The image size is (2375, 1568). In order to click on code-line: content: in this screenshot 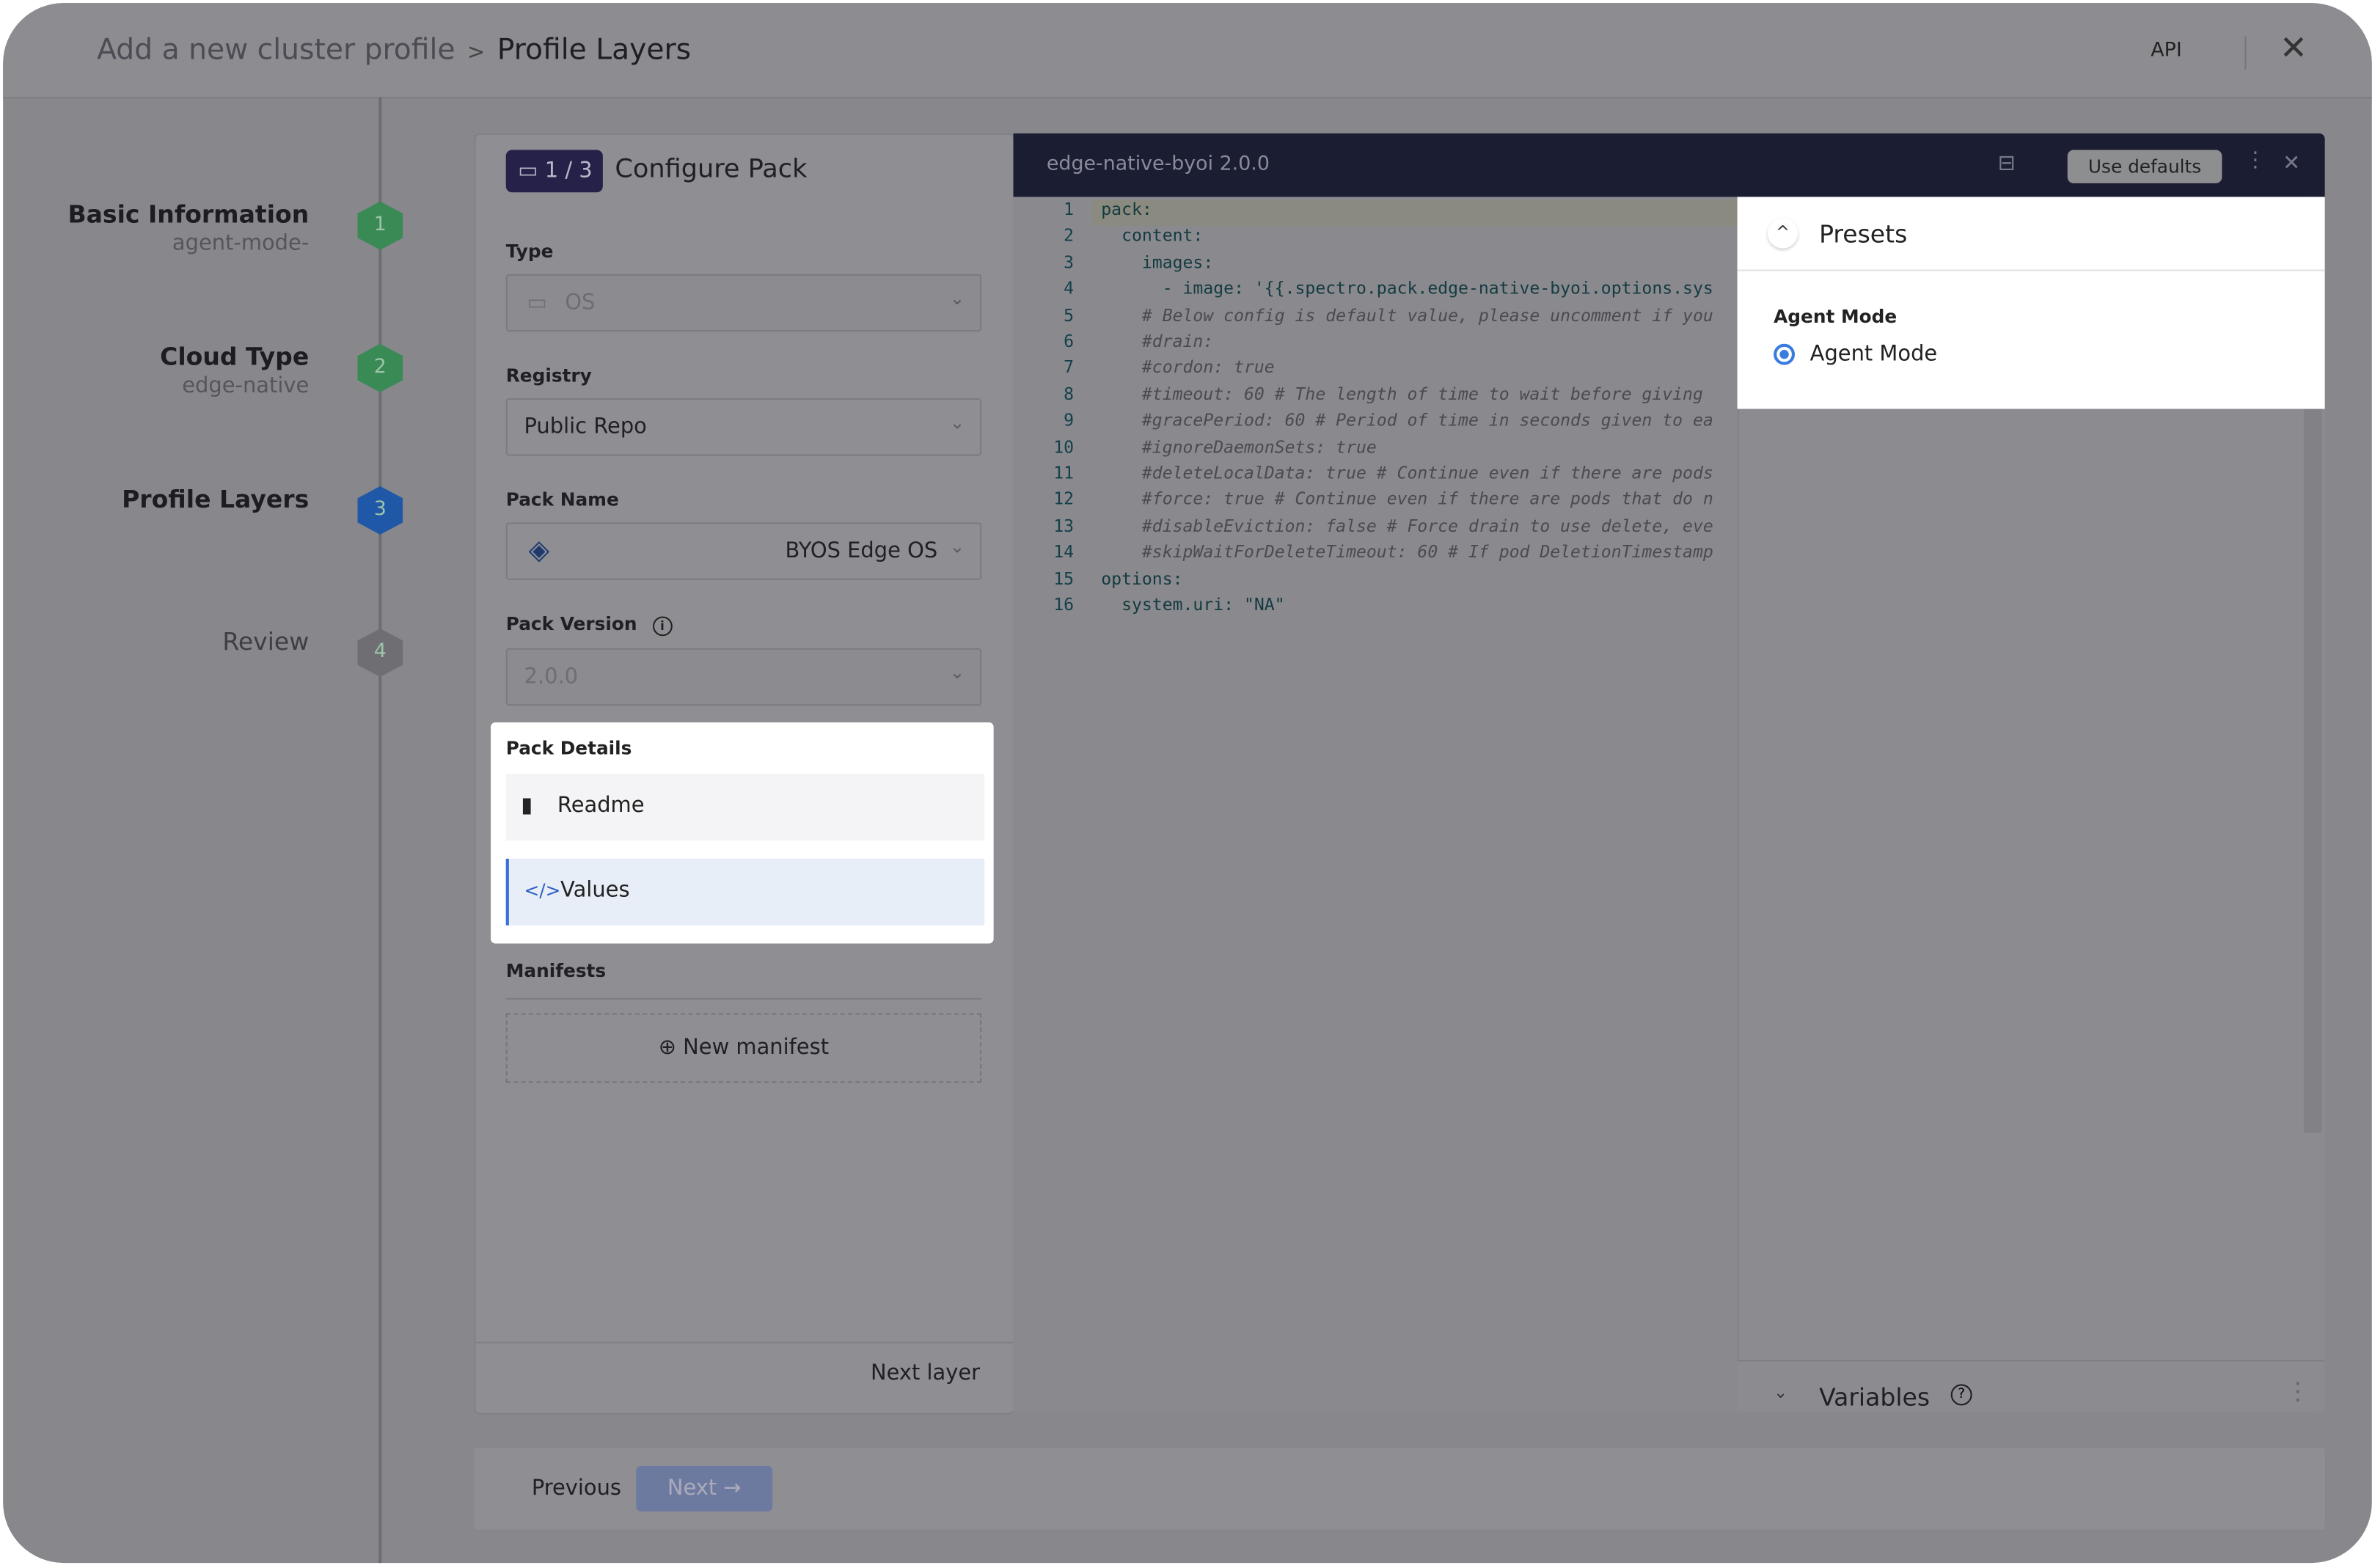, I will do `click(1152, 236)`.